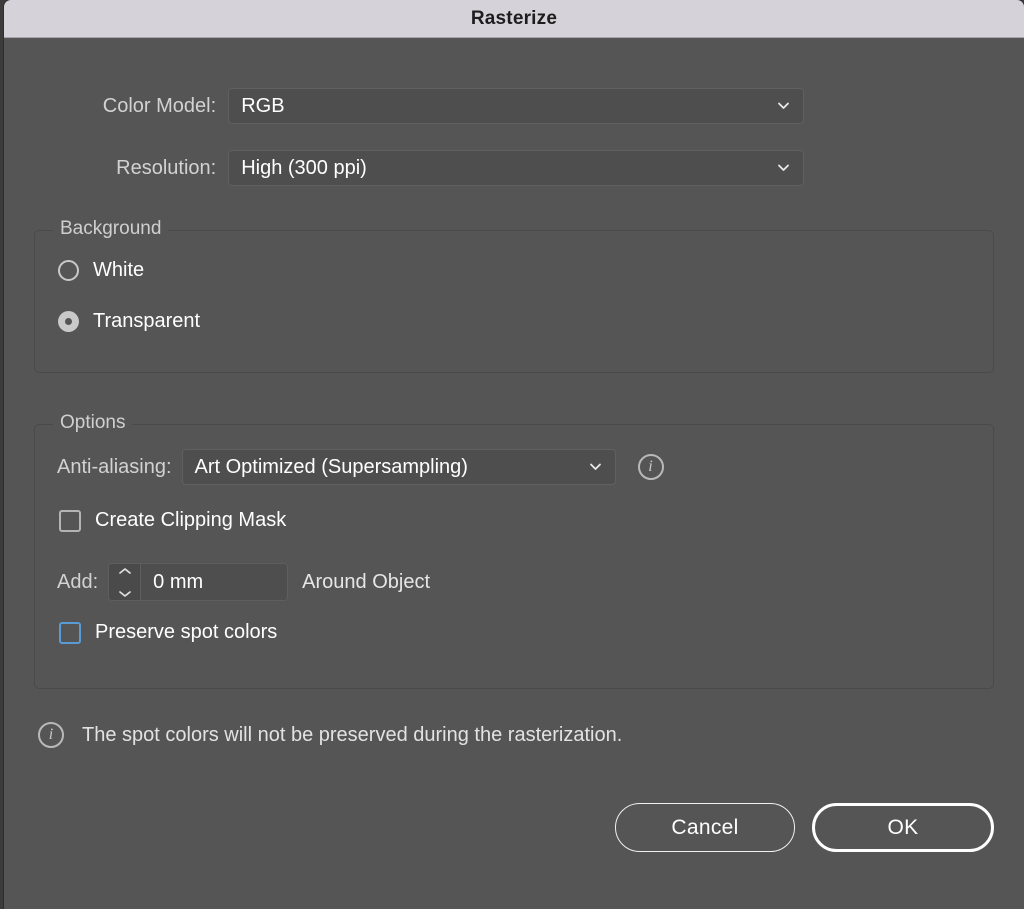 The width and height of the screenshot is (1024, 909). I want to click on color-model-select: RGB, so click(516, 106).